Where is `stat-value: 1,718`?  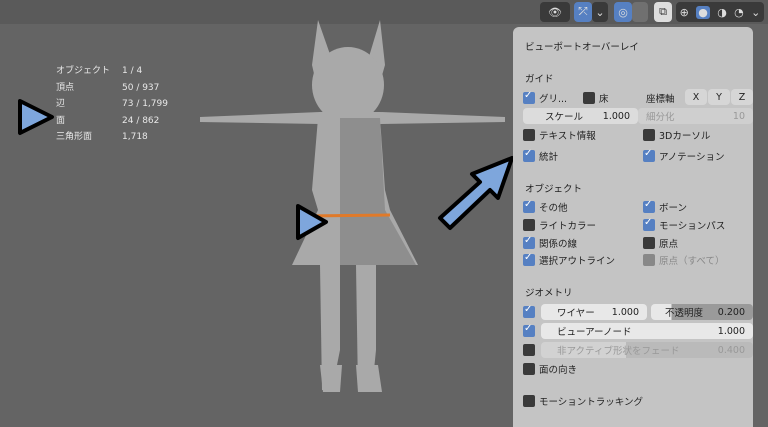 stat-value: 1,718 is located at coordinates (135, 137).